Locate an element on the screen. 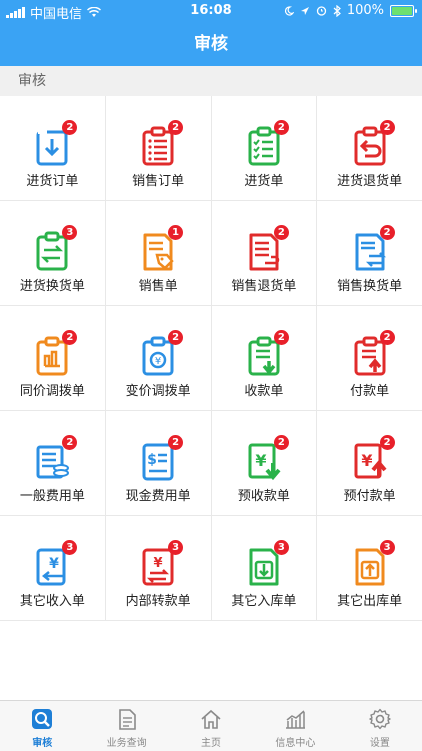 Image resolution: width=422 pixels, height=751 pixels. tab-label: 审核 is located at coordinates (42, 743).